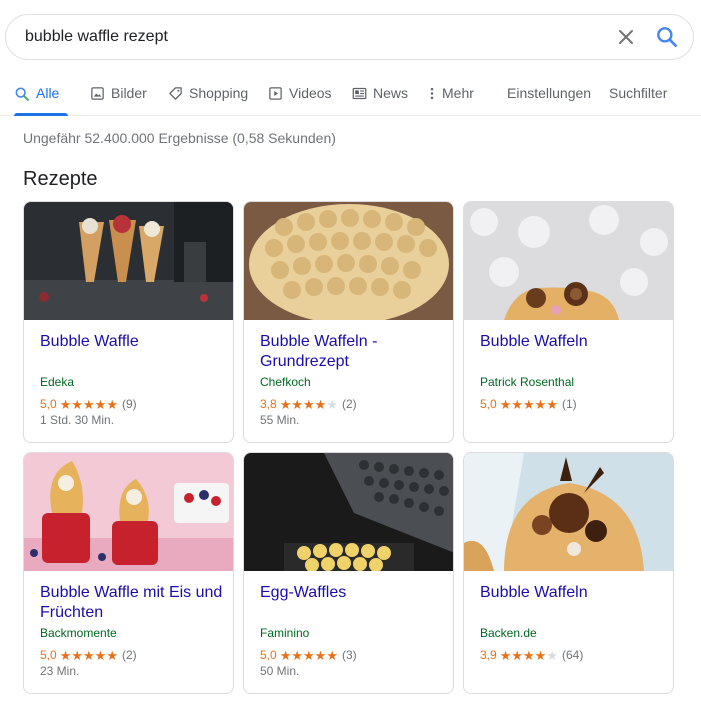  I want to click on tab-suchfilter: Suchfilter, so click(638, 95).